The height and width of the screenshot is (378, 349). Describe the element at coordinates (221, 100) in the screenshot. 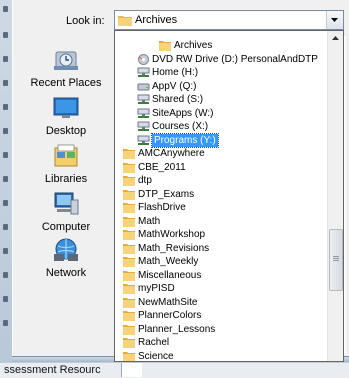

I see `dropdown-item: Shared (S:)` at that location.